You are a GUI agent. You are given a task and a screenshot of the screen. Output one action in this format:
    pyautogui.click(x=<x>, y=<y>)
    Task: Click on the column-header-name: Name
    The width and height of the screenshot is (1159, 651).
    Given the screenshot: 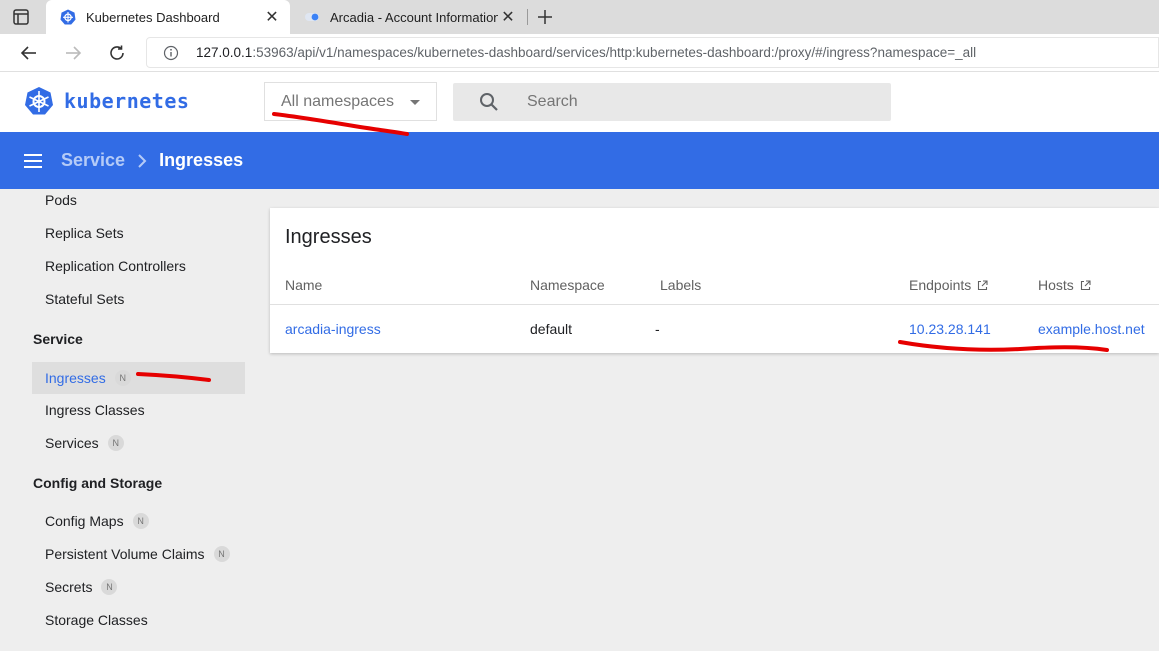 What is the action you would take?
    pyautogui.click(x=303, y=285)
    